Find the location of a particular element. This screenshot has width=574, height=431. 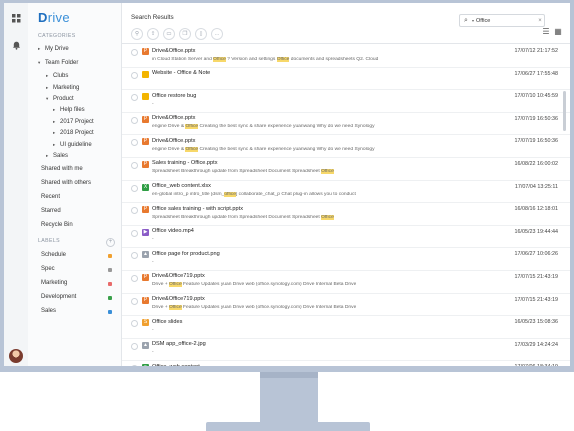

result-row: ▶ Office video.mp4 - 16/05/23 19:44:44 is located at coordinates (346, 237).